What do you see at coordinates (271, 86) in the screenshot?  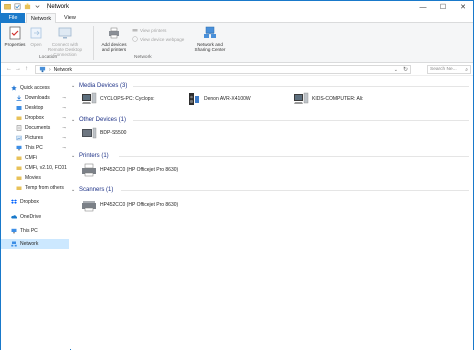 I see `group-header-media-devices: ⌄ Media Devices (3)` at bounding box center [271, 86].